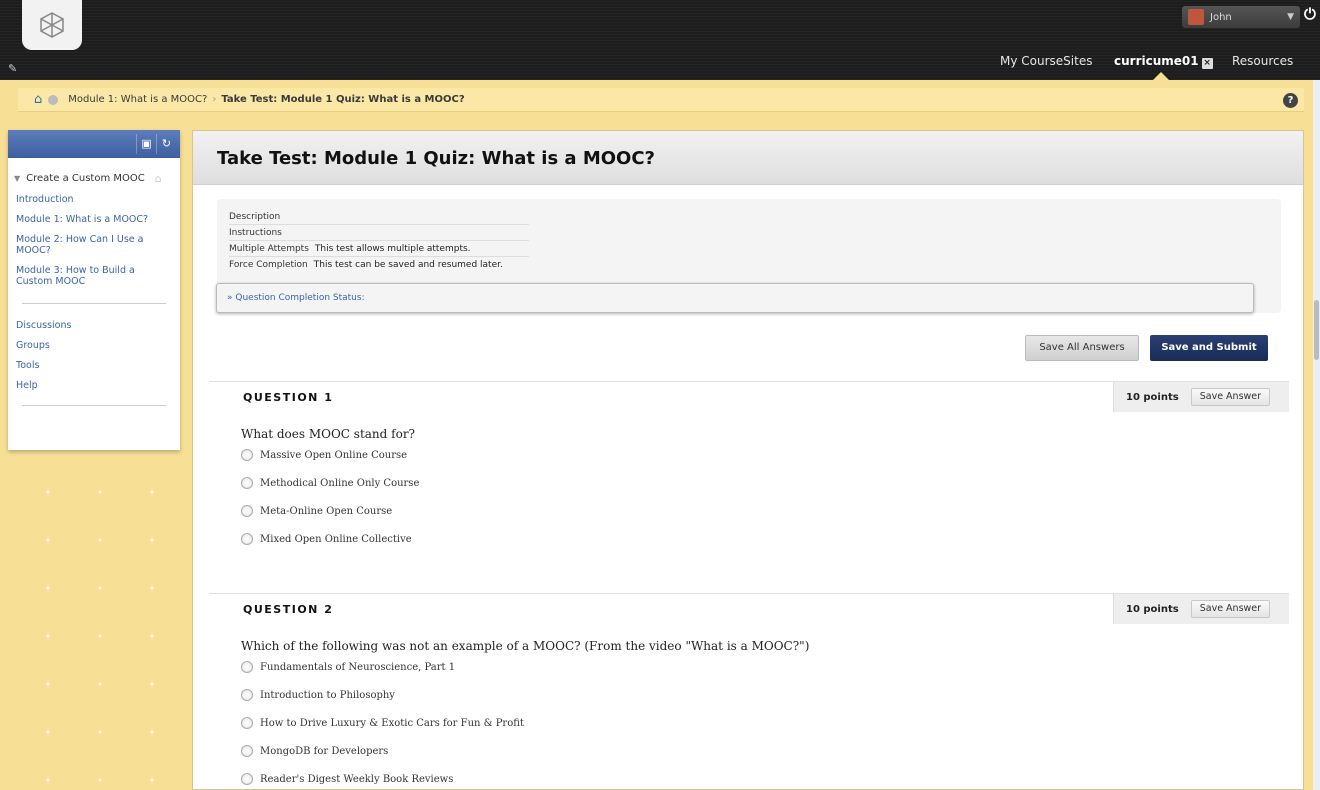 This screenshot has width=1320, height=790. Describe the element at coordinates (94, 245) in the screenshot. I see `sidebar-item-module-2: Module 2: How Can I Use a MOOC?` at that location.